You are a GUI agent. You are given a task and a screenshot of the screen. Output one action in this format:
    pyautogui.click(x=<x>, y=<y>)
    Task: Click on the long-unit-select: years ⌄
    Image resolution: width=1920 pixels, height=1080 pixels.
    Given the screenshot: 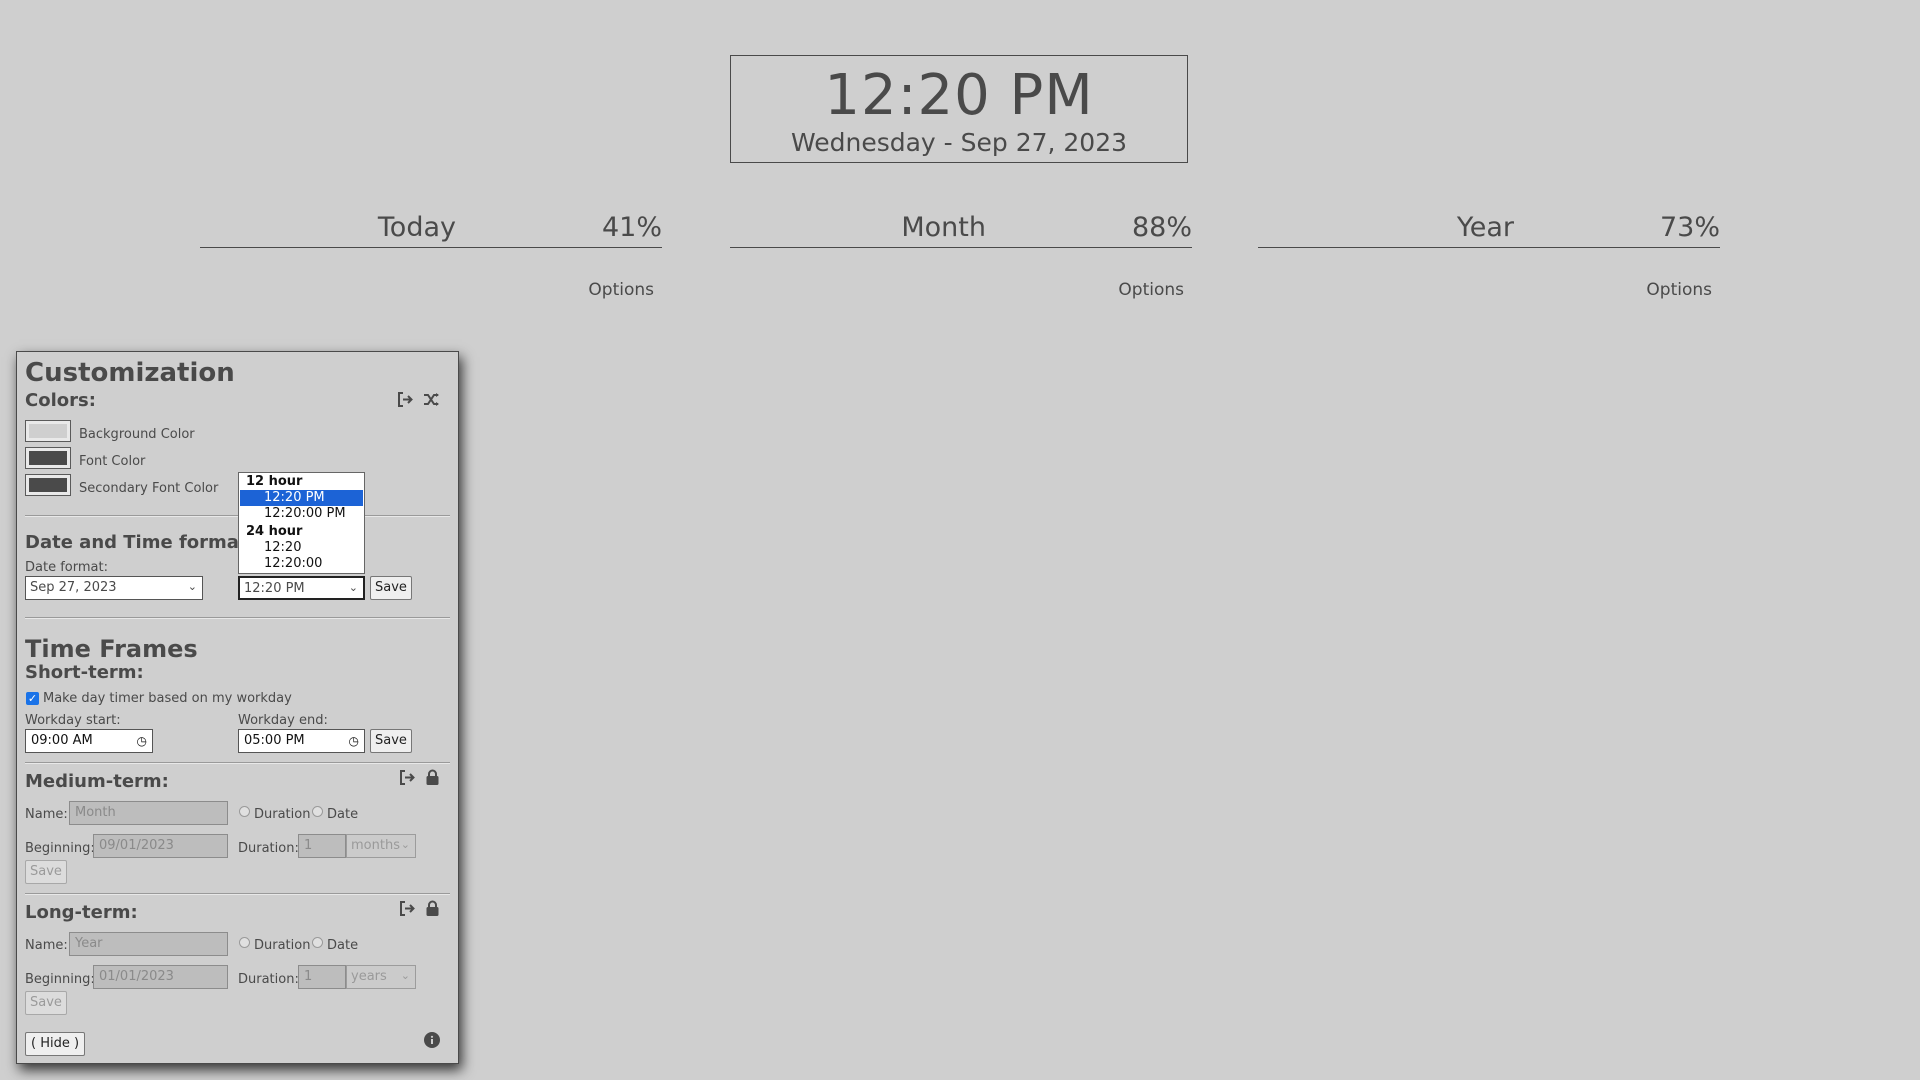 What is the action you would take?
    pyautogui.click(x=381, y=977)
    